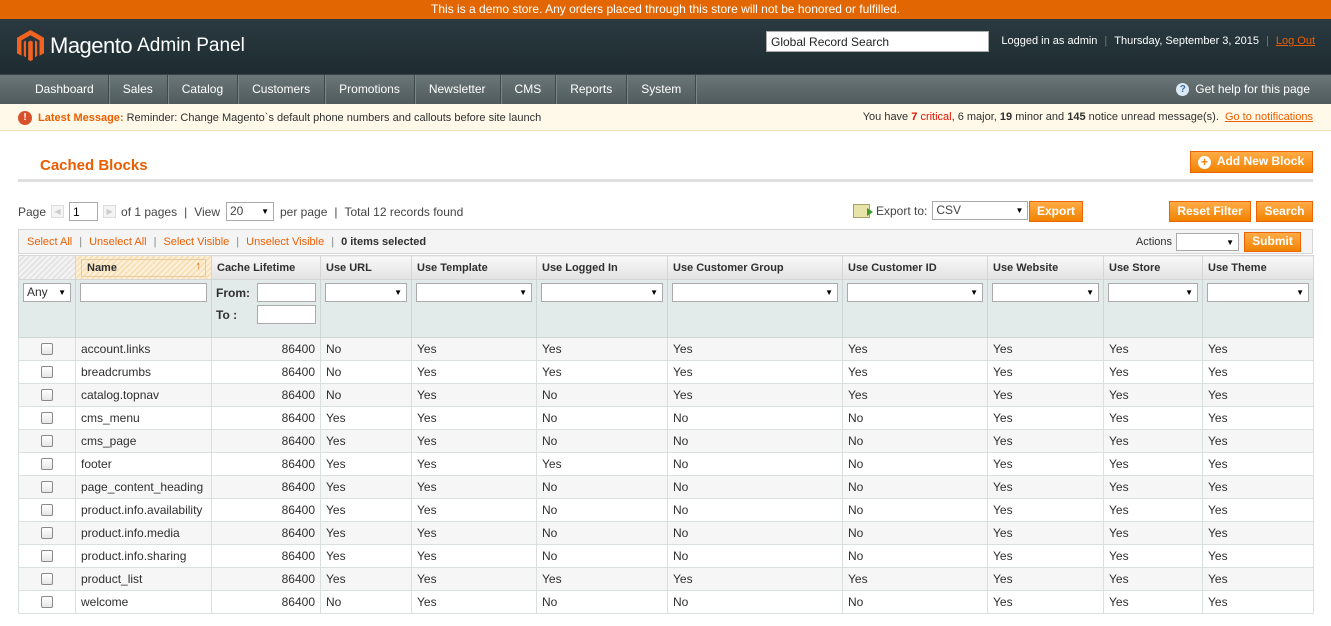 The image size is (1331, 626). Describe the element at coordinates (474, 308) in the screenshot. I see `filter-cell: ▼` at that location.